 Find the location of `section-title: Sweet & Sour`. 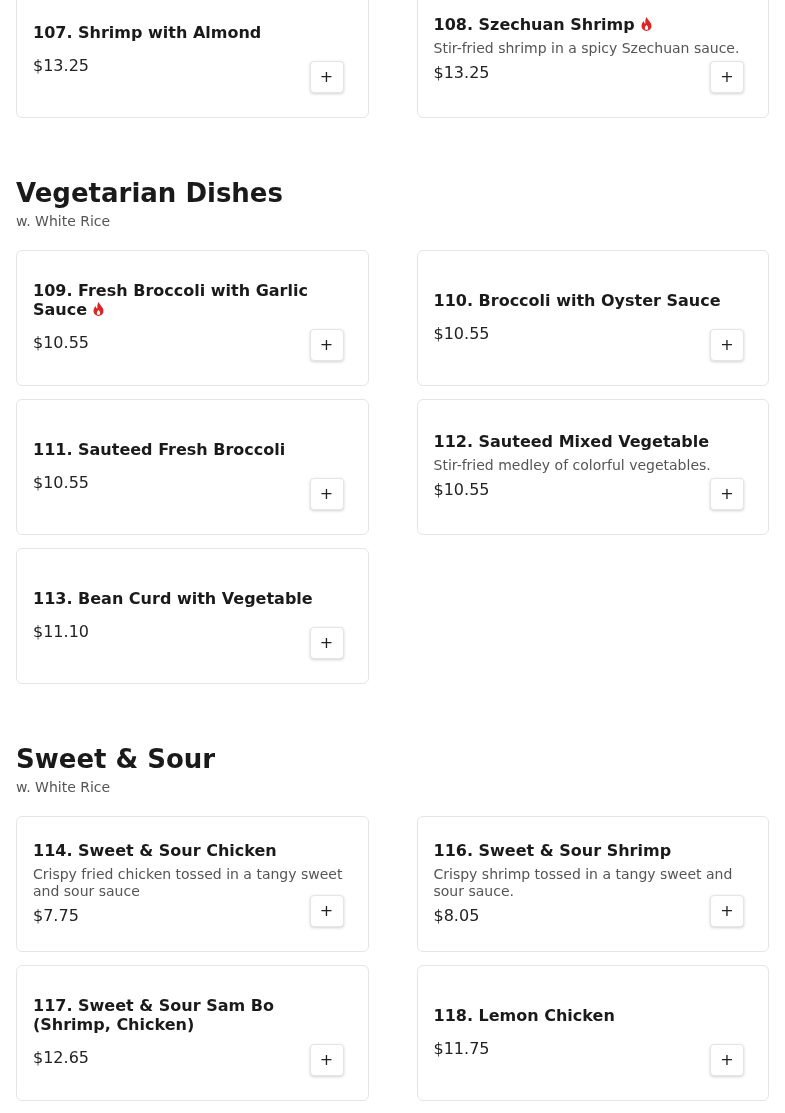

section-title: Sweet & Sour is located at coordinates (116, 759).